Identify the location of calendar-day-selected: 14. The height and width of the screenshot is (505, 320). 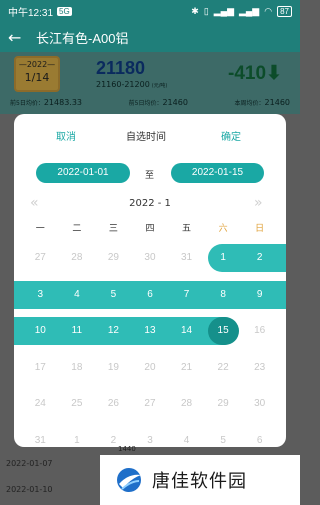
(186, 331).